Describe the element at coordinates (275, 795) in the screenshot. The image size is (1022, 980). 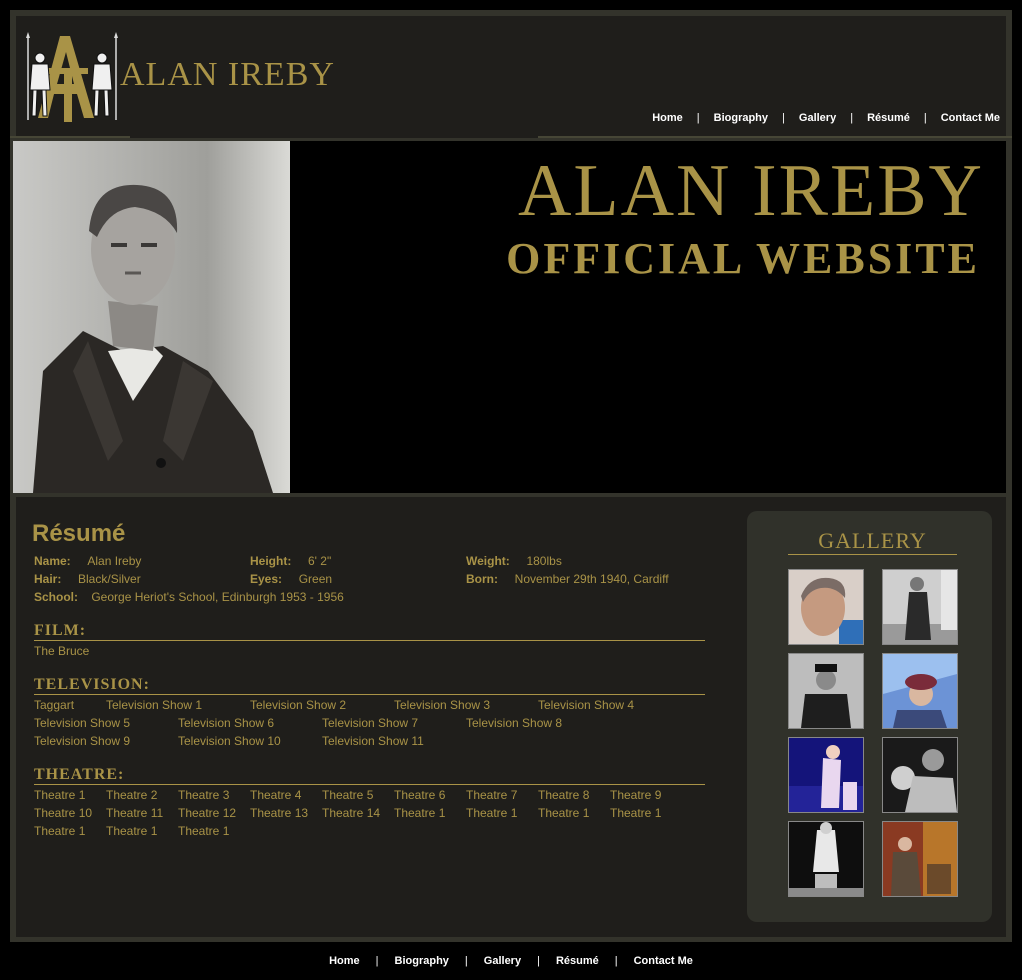
I see `theatre-credit: Theatre 4` at that location.